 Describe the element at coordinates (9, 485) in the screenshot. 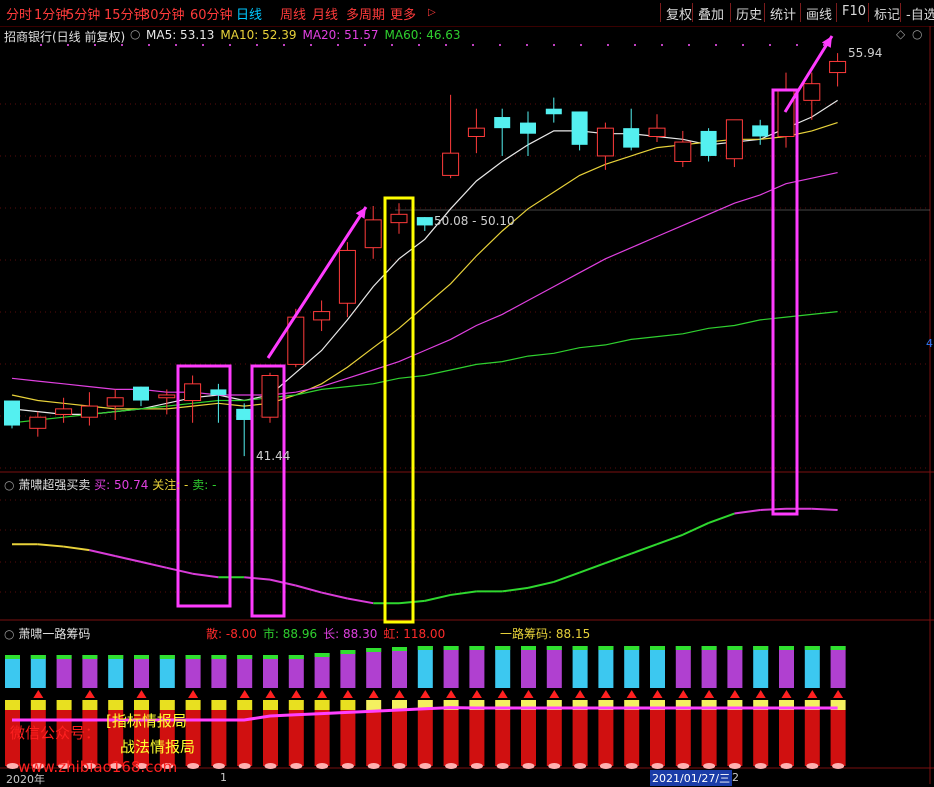

I see `indicator1-close-icon: ○` at that location.